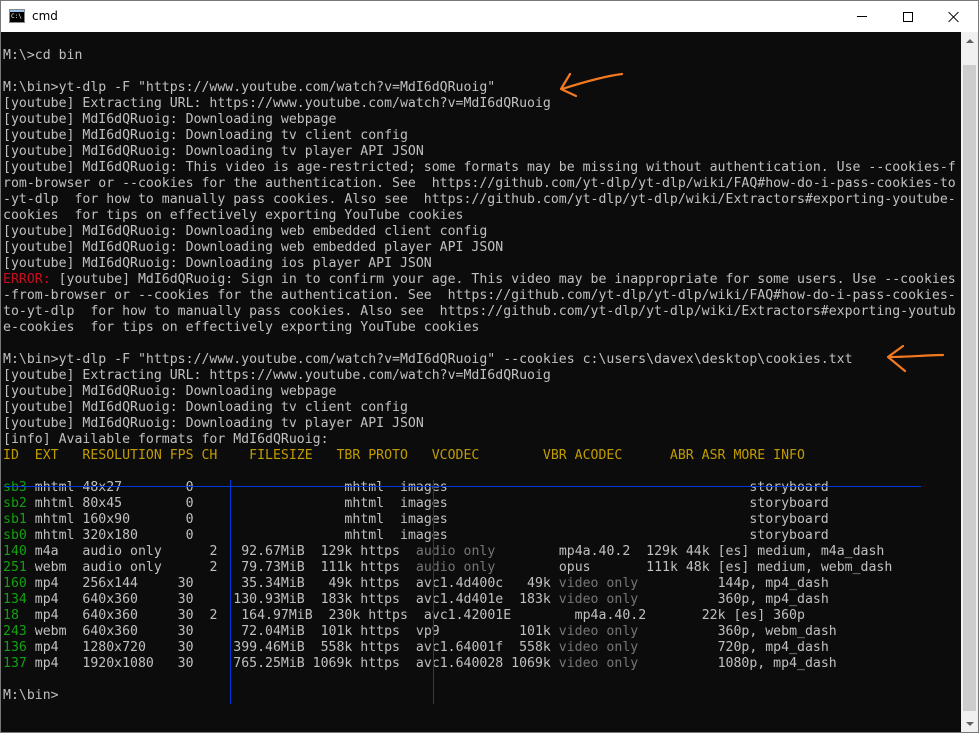 Image resolution: width=979 pixels, height=733 pixels. What do you see at coordinates (969, 40) in the screenshot?
I see `scroll-up-button` at bounding box center [969, 40].